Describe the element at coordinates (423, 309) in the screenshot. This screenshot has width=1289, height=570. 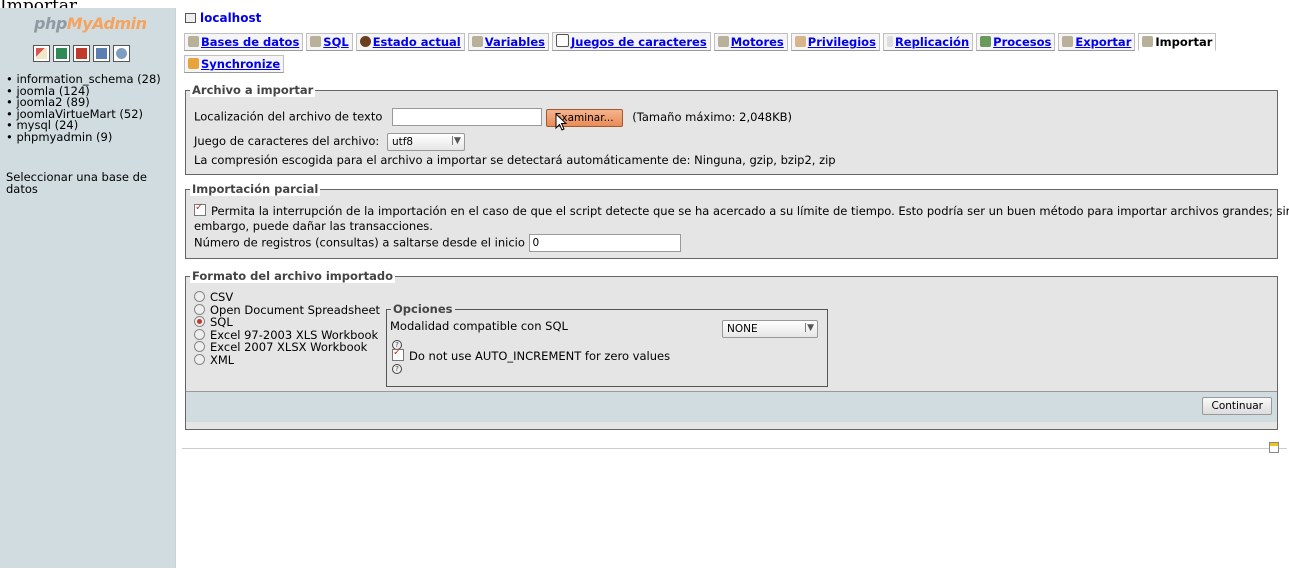
I see `opciones-legend: Opciones` at that location.